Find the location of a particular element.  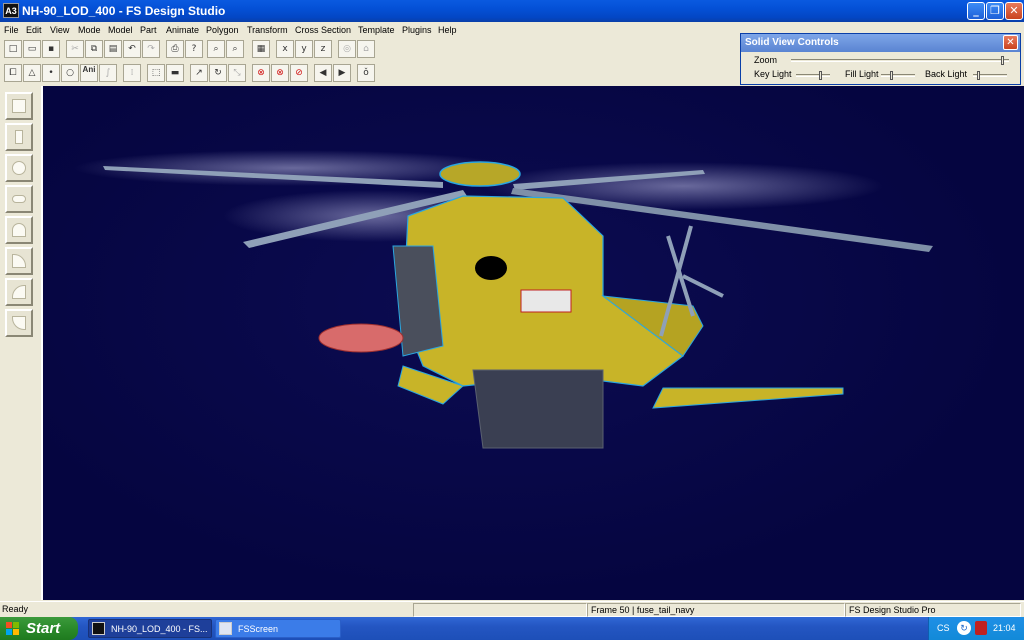

decal-panel is located at coordinates (546, 301).